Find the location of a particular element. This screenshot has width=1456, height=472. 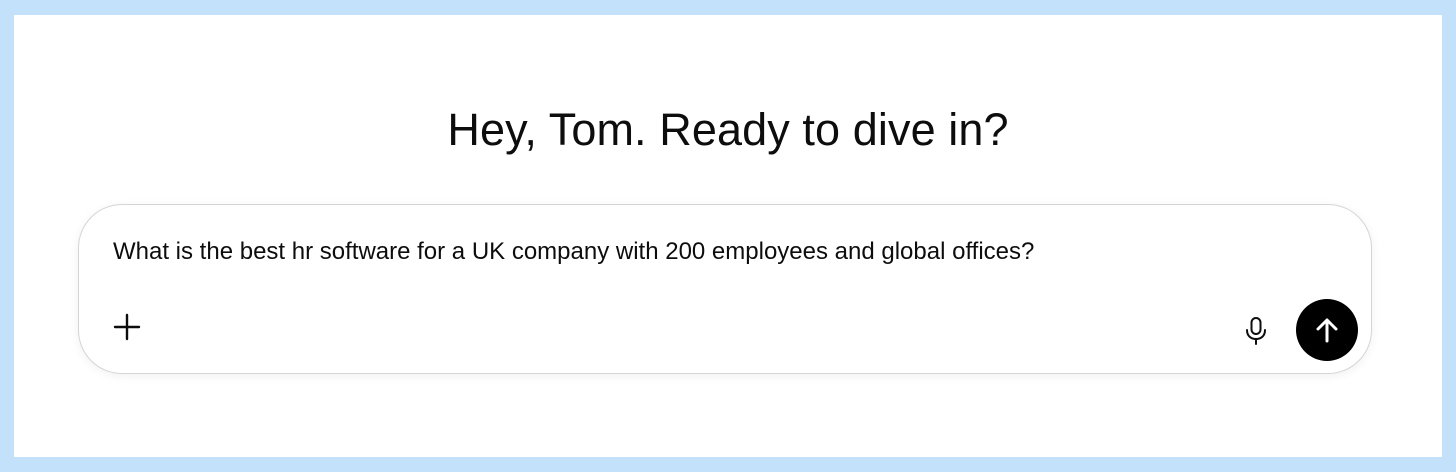

plus-icon is located at coordinates (127, 327).